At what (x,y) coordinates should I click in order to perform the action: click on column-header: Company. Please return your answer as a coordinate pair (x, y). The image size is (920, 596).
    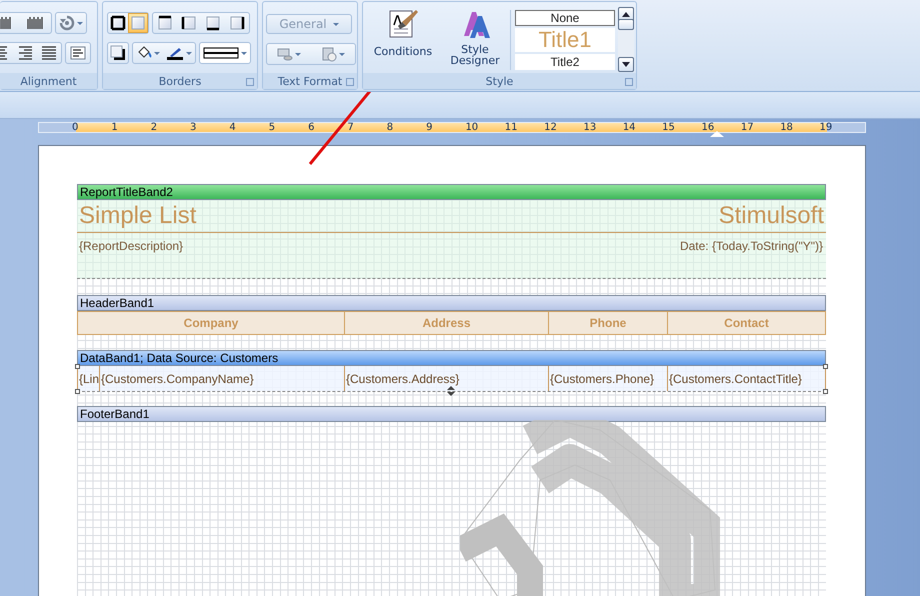
    Looking at the image, I should click on (211, 323).